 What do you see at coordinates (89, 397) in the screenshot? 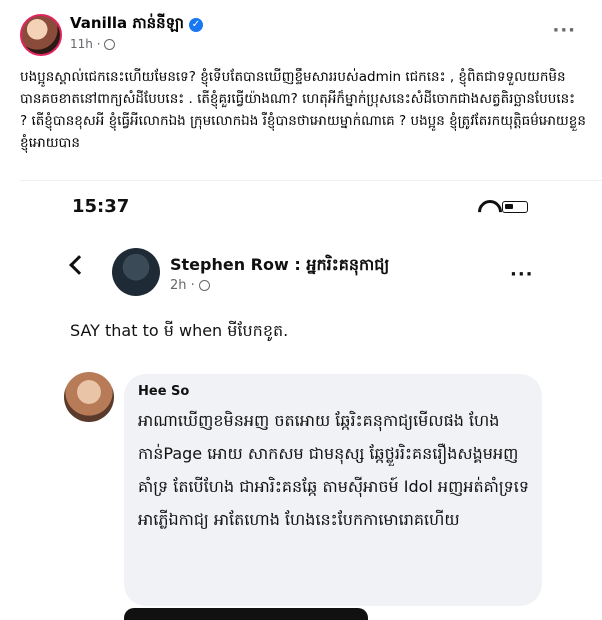
I see `reply-avatar` at bounding box center [89, 397].